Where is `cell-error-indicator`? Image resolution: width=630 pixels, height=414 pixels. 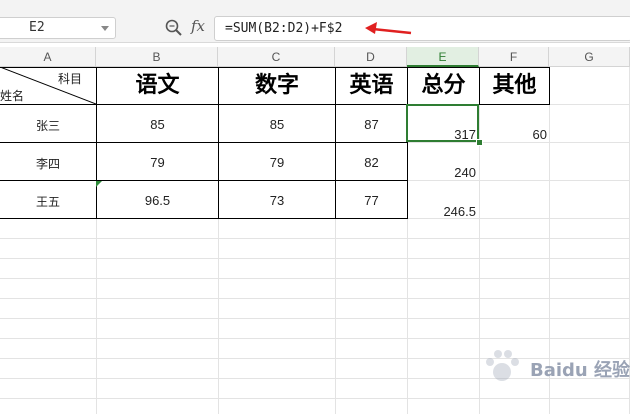 cell-error-indicator is located at coordinates (99, 184).